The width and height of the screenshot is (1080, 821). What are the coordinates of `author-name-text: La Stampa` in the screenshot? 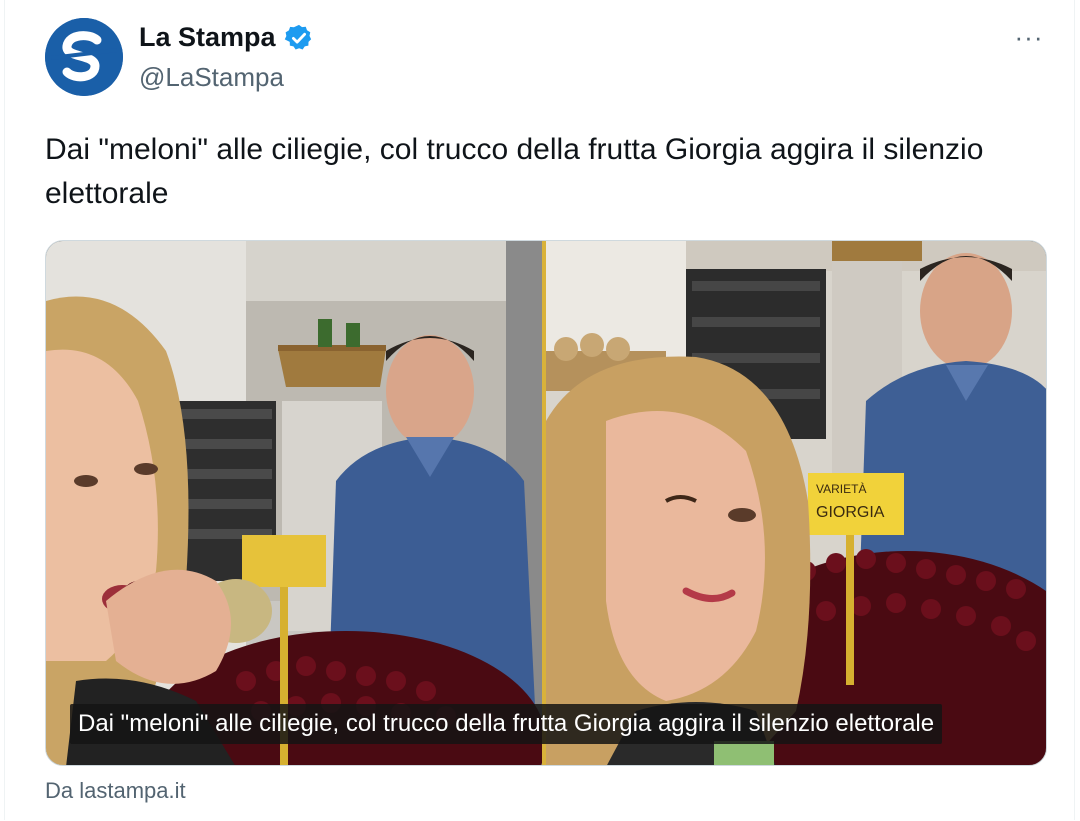 It's located at (207, 37).